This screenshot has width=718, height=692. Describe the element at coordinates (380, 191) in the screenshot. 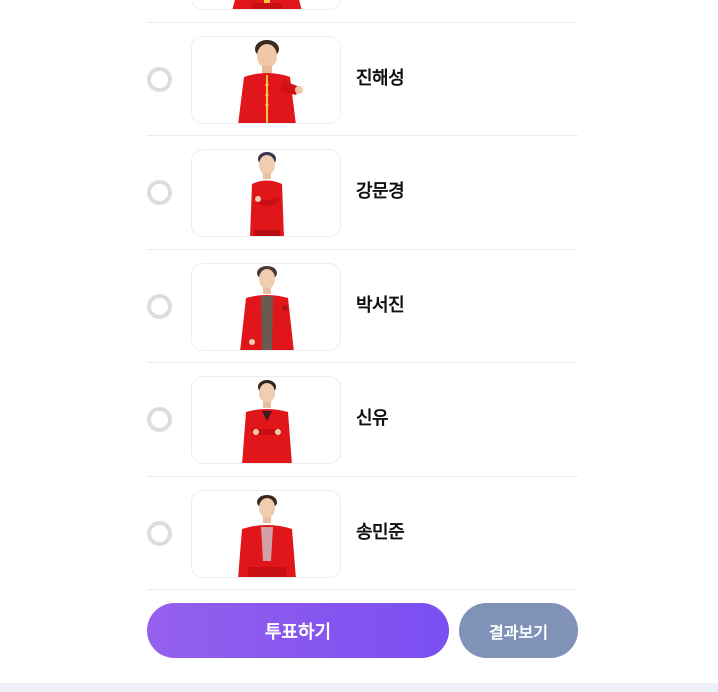

I see `candidate-name: 강문경` at that location.